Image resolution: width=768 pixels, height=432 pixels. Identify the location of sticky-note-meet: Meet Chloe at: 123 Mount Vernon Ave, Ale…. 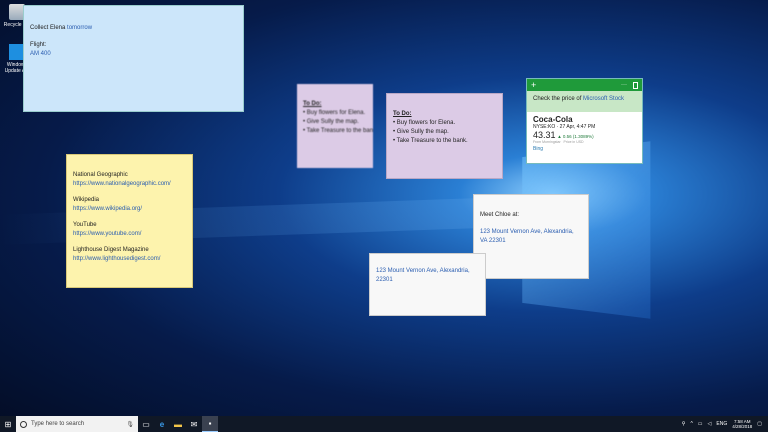
(531, 236).